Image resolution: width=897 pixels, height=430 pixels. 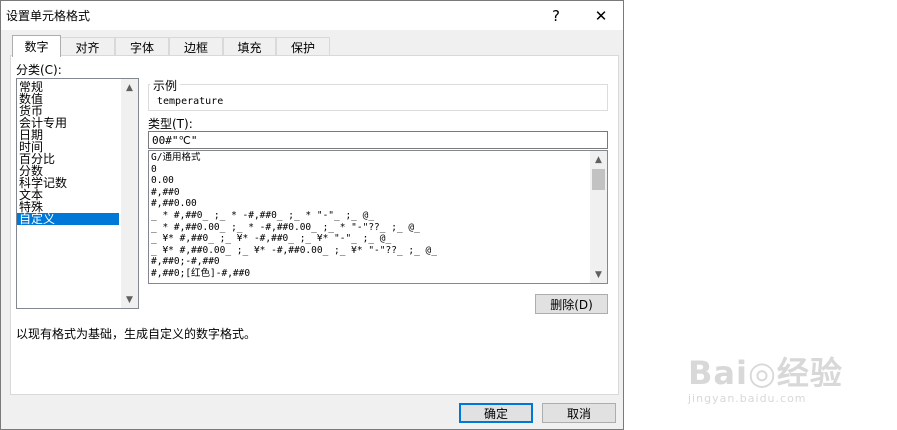 I want to click on watermark-url: jingyan.baidu.com, so click(x=747, y=398).